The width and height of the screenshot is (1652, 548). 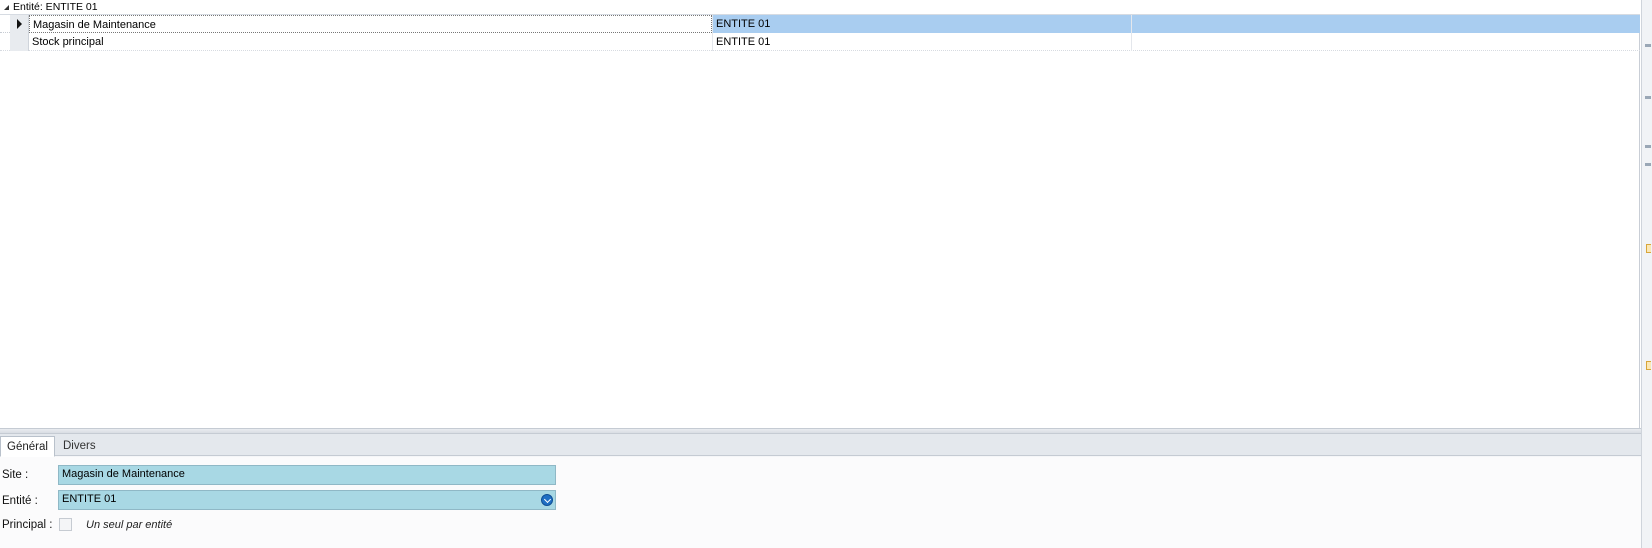 What do you see at coordinates (820, 7) in the screenshot?
I see `group-row: Entité: ENTITE 01` at bounding box center [820, 7].